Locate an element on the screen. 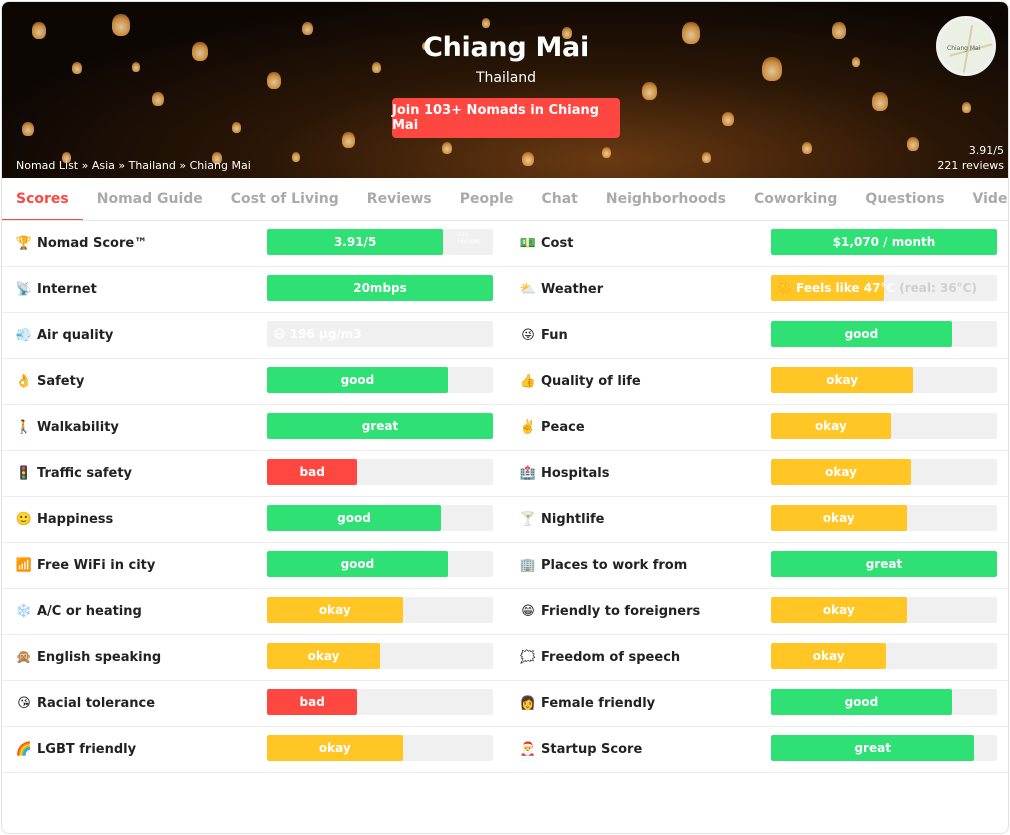 This screenshot has width=1010, height=835. score-label: 👍 Quality of life is located at coordinates (580, 381).